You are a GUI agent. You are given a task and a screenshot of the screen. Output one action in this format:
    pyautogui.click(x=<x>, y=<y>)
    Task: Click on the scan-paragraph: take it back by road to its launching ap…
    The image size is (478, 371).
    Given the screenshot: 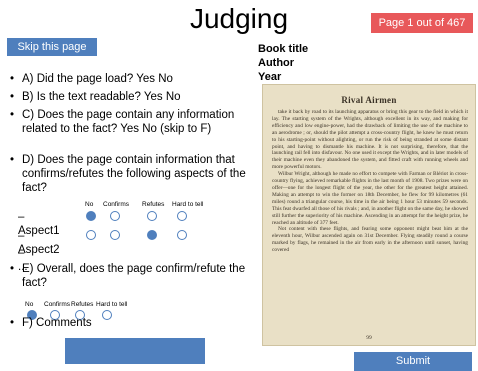 What is the action you would take?
    pyautogui.click(x=370, y=140)
    